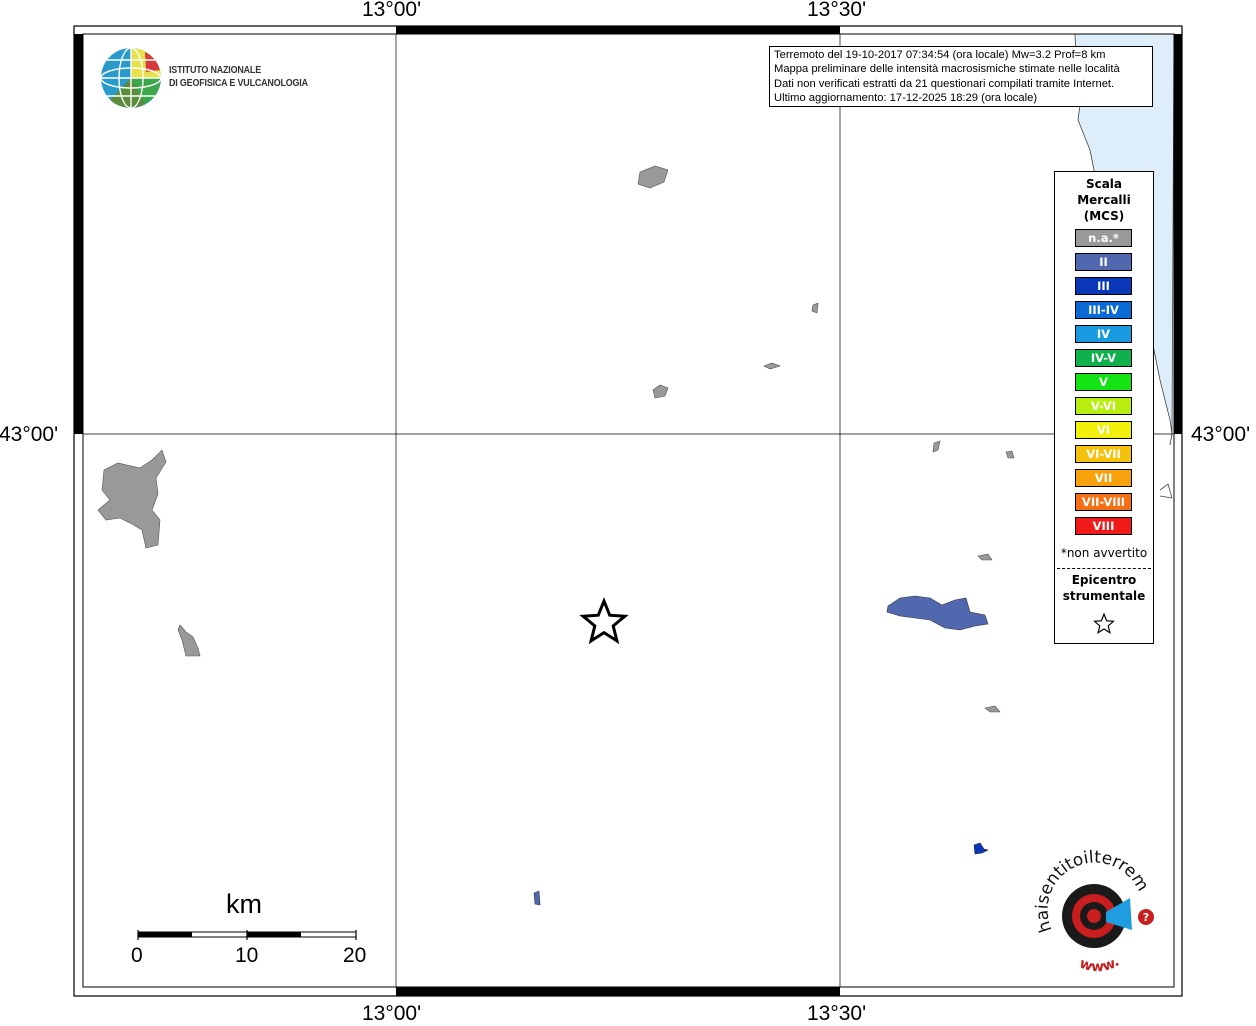 This screenshot has height=1026, width=1256. What do you see at coordinates (1104, 596) in the screenshot?
I see `legend-epicenter-2: strumentale` at bounding box center [1104, 596].